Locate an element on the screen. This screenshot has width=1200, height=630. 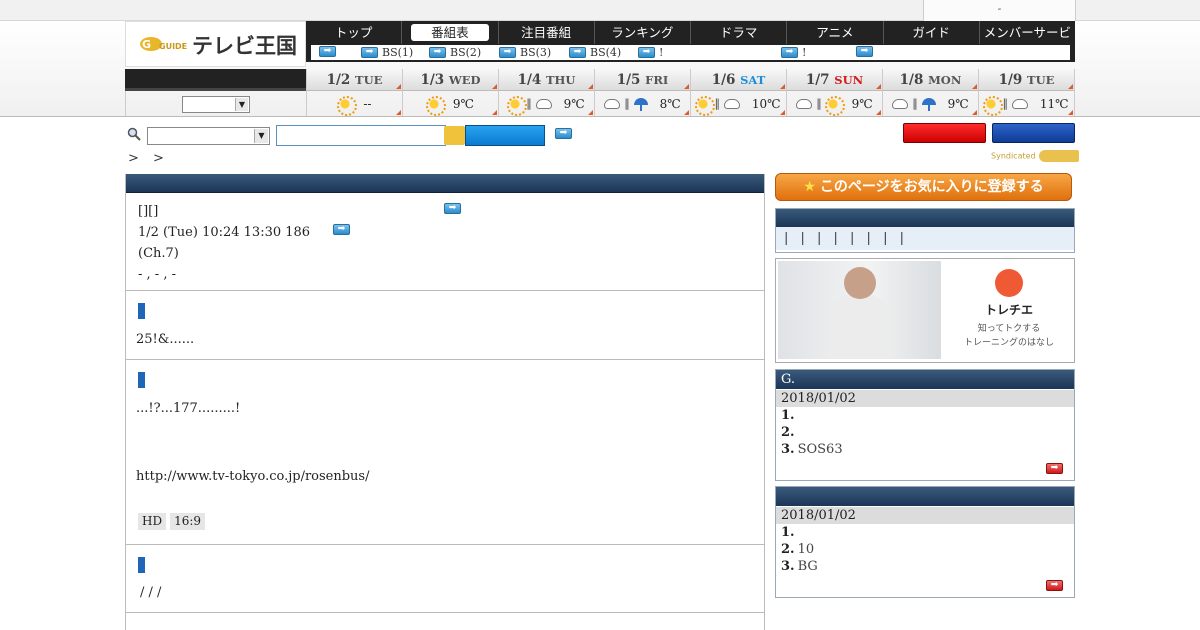
nav-item: ガイド is located at coordinates (932, 32).